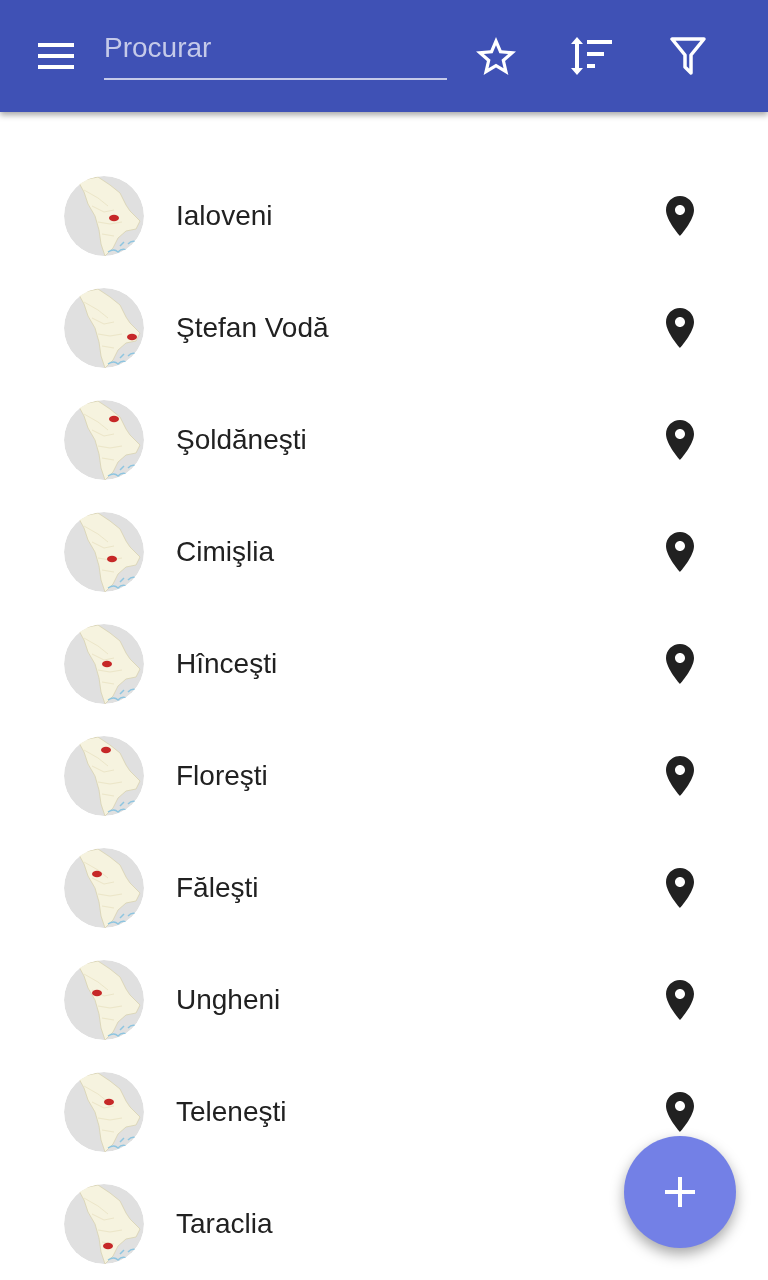 Image resolution: width=768 pixels, height=1280 pixels. What do you see at coordinates (384, 552) in the screenshot?
I see `district-list-item: Cimişlia` at bounding box center [384, 552].